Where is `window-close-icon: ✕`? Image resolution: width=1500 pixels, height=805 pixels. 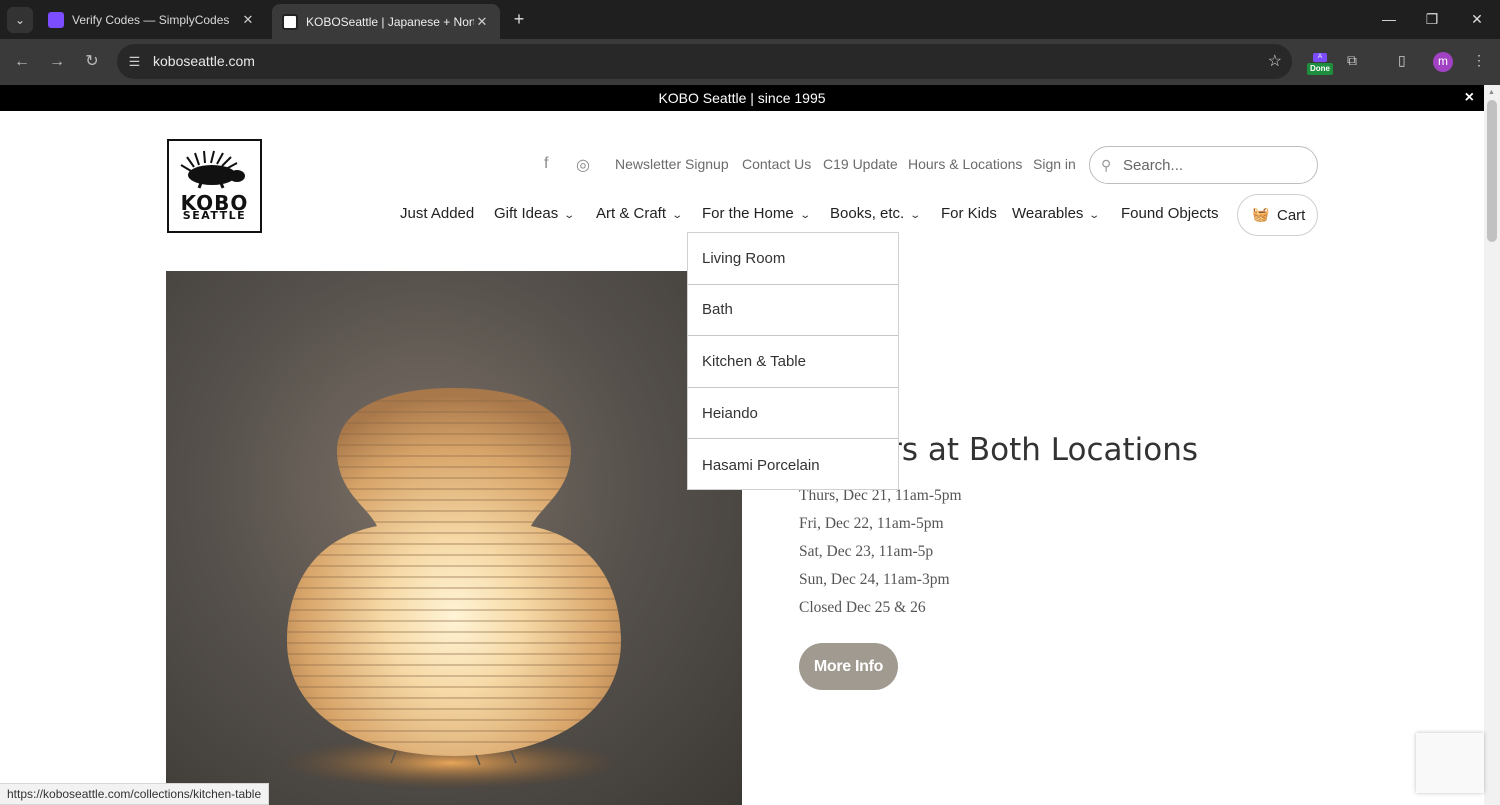 window-close-icon: ✕ is located at coordinates (1477, 19).